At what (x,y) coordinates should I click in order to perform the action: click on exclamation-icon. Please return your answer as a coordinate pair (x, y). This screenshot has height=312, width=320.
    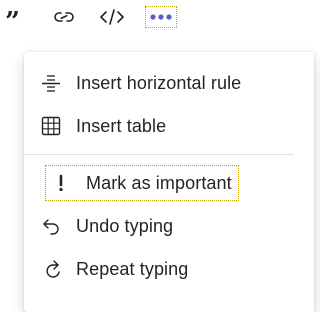
    Looking at the image, I should click on (61, 183).